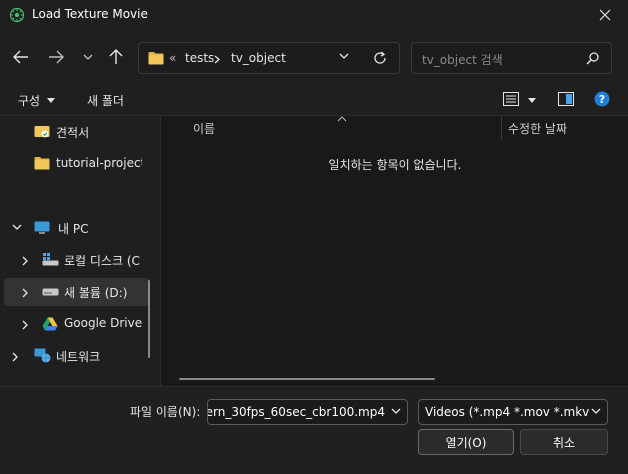  I want to click on sidebar-item-this-pc: 내 PC, so click(78, 228).